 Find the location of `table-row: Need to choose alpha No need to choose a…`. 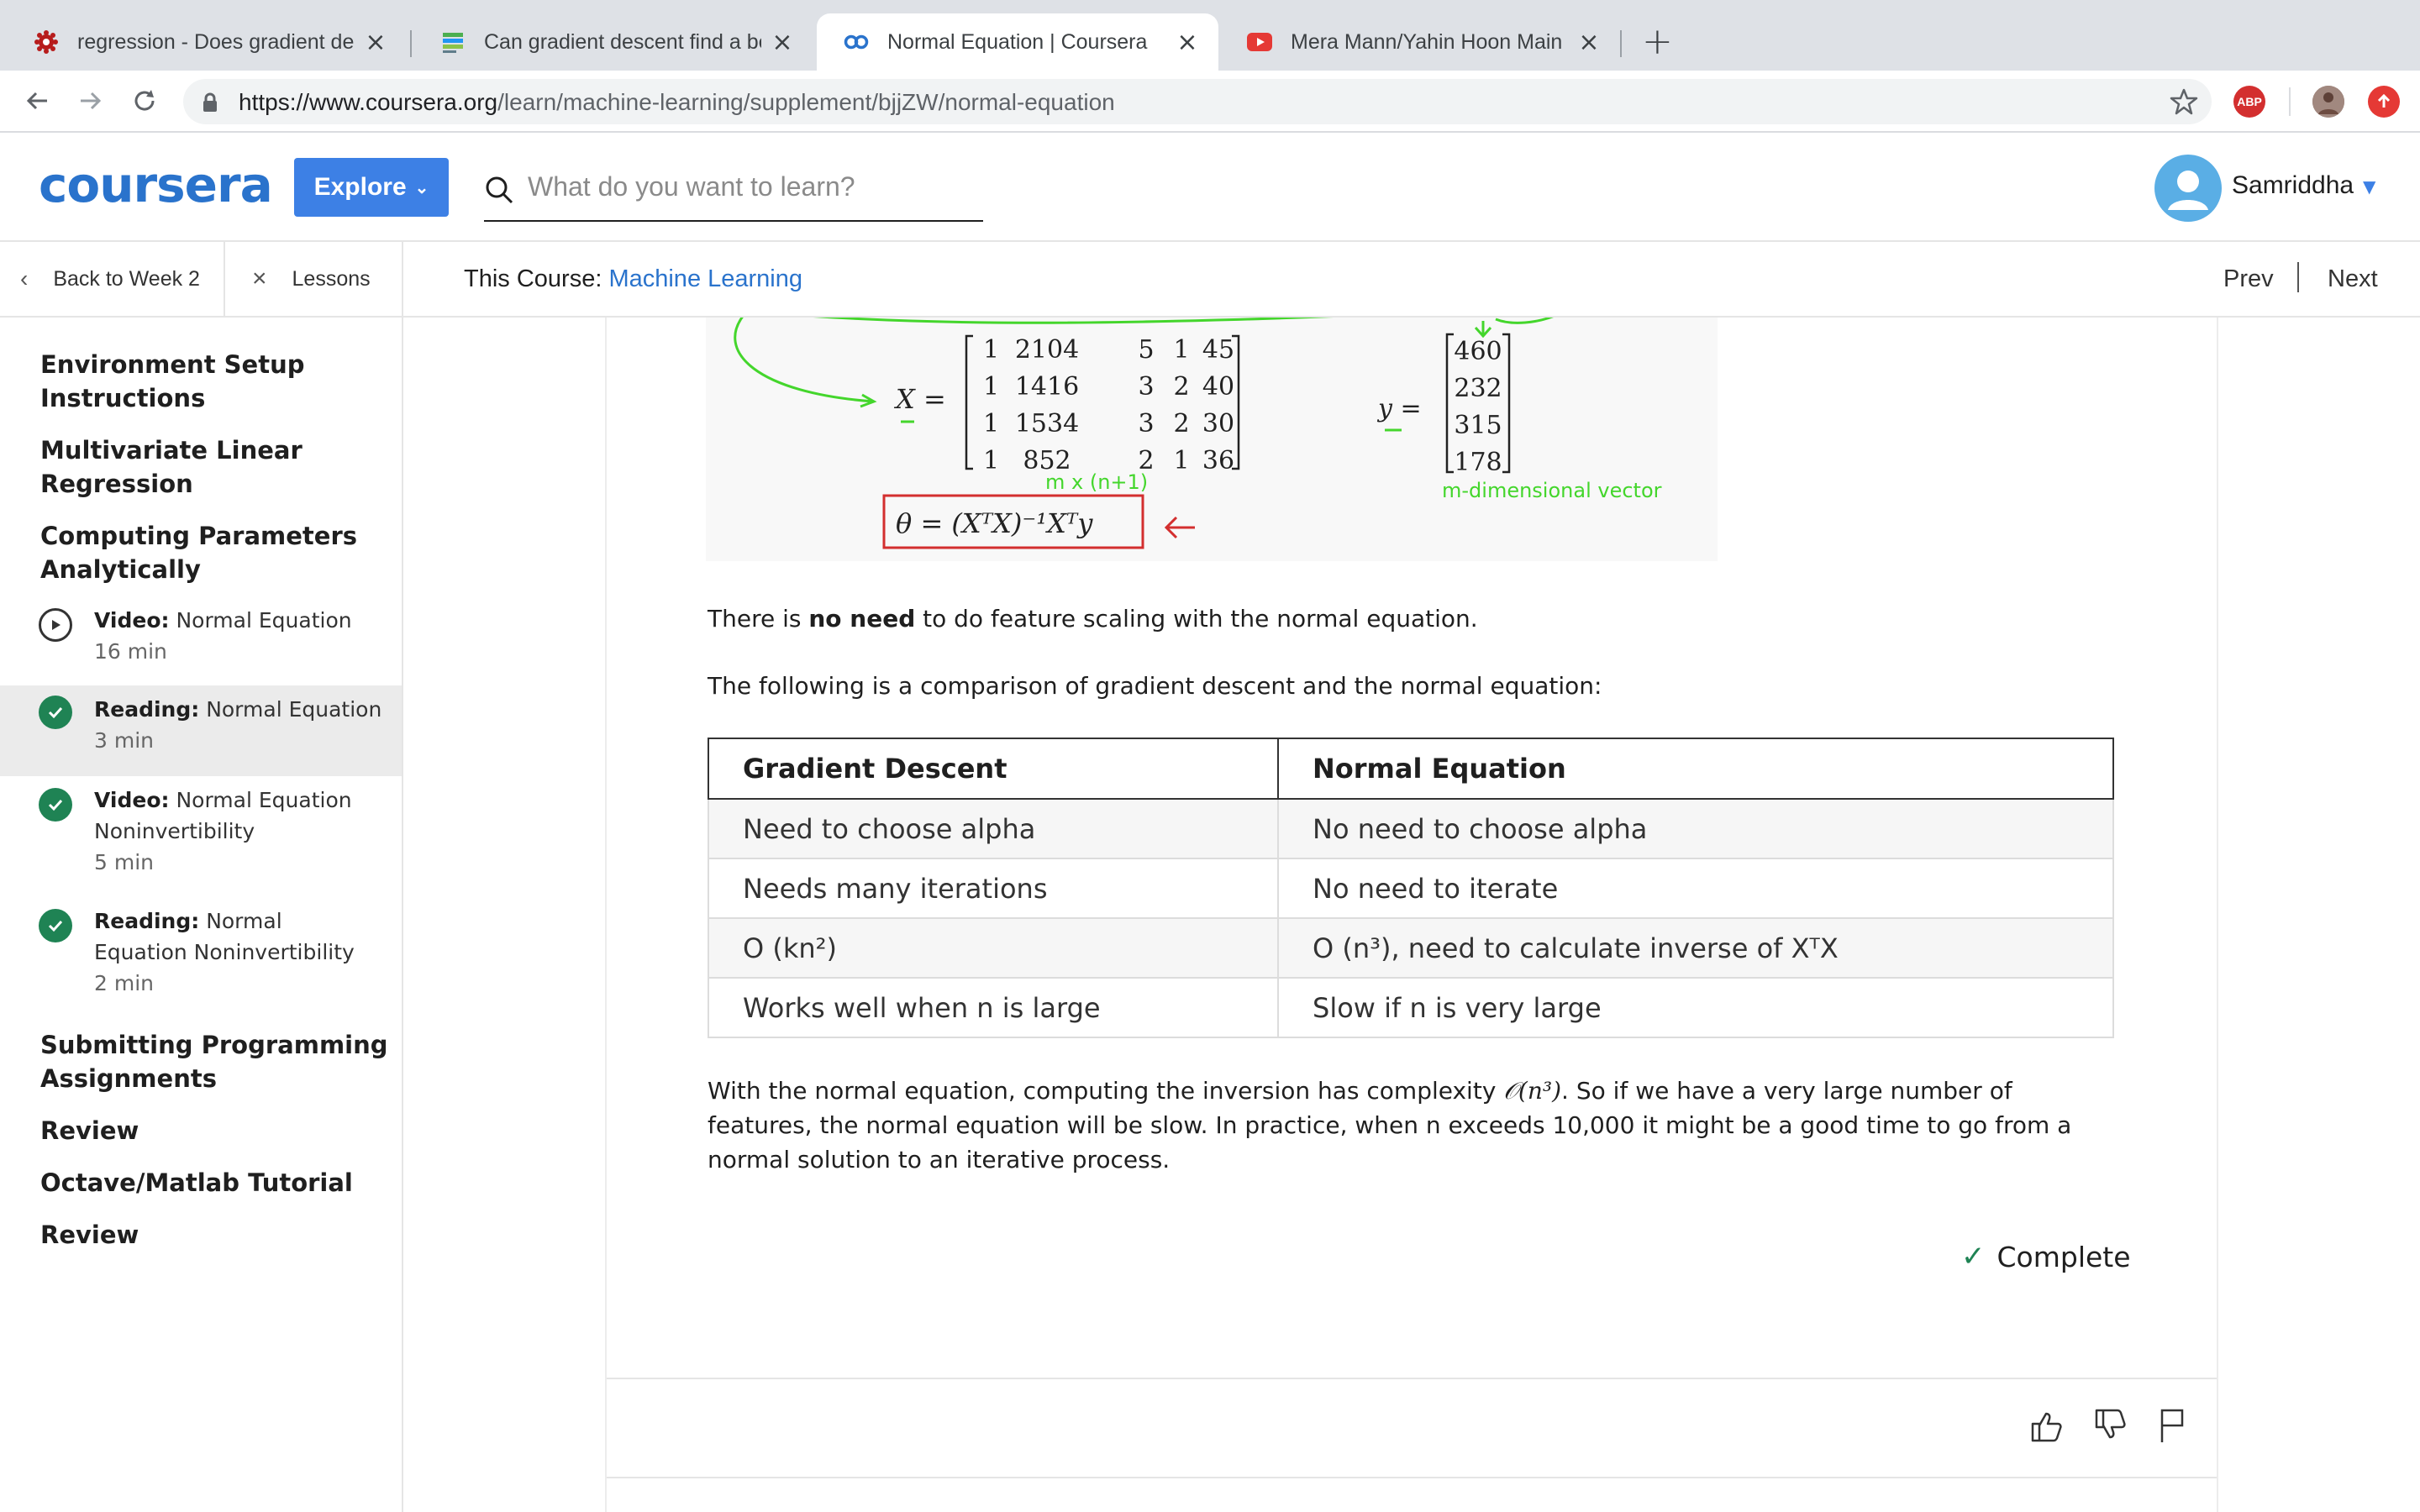

table-row: Need to choose alpha No need to choose a… is located at coordinates (1411, 828).